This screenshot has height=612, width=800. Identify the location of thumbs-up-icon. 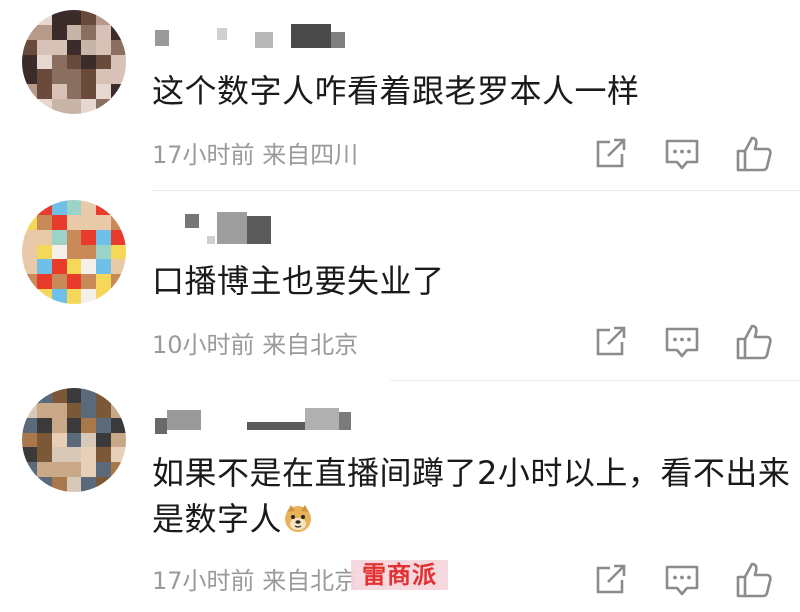
(754, 580).